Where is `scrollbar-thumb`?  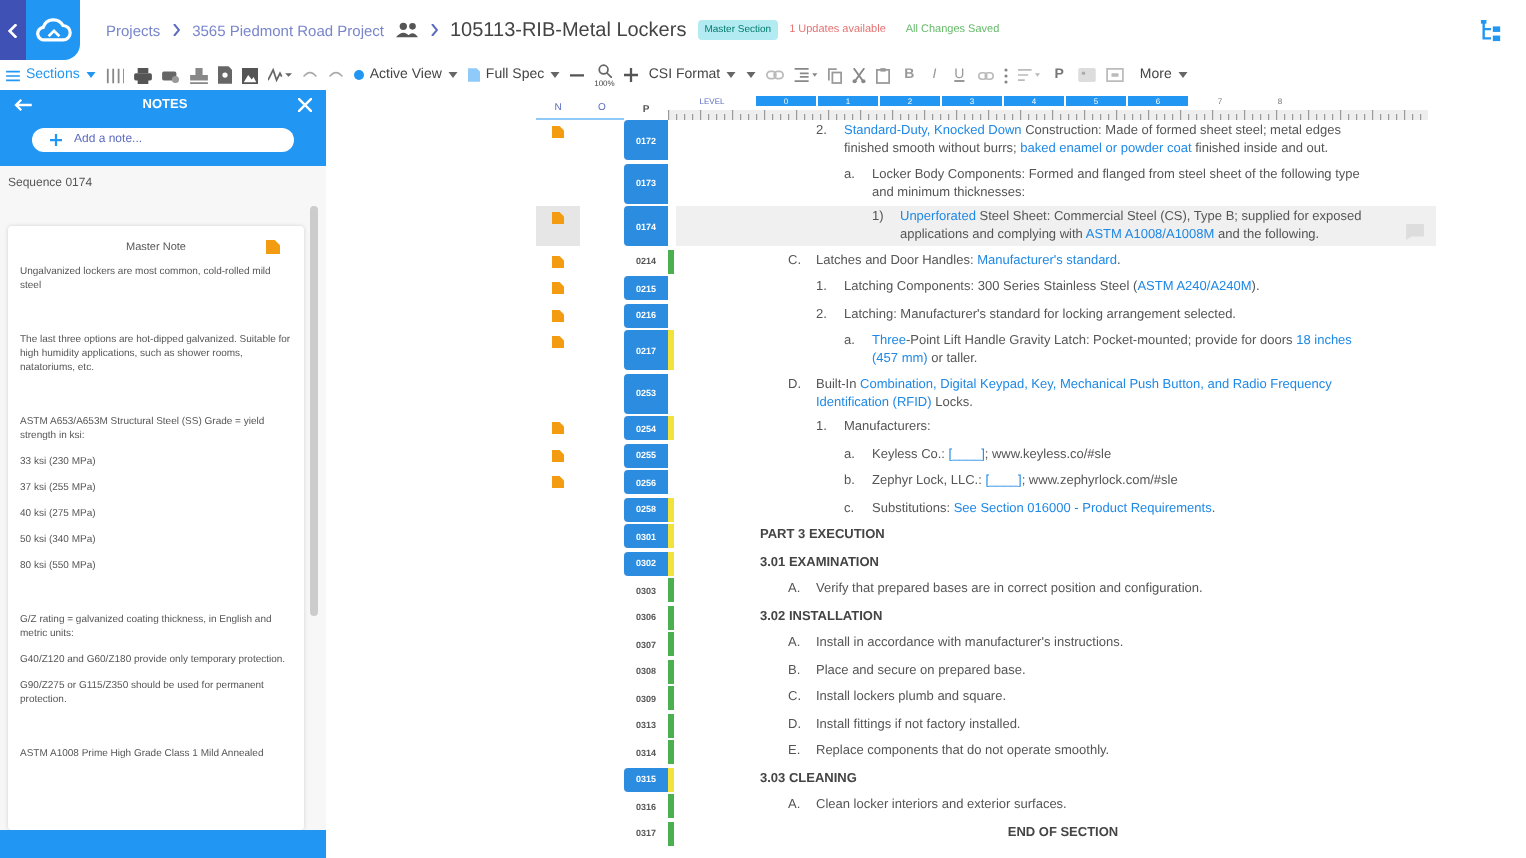 scrollbar-thumb is located at coordinates (314, 411).